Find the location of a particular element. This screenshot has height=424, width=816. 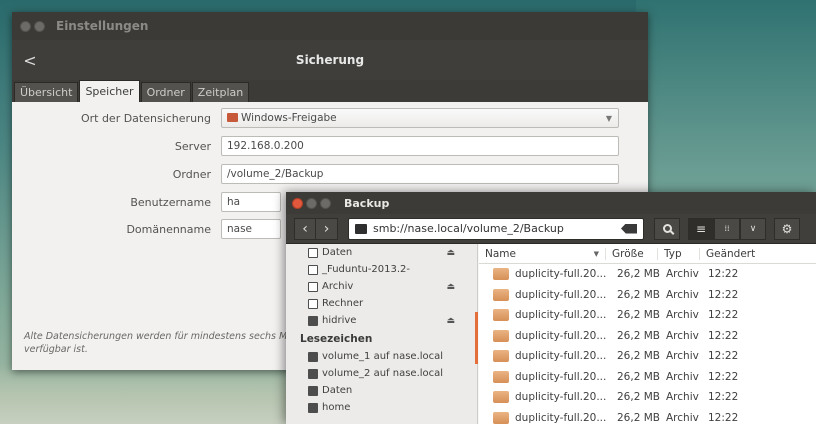

forward-button: › is located at coordinates (327, 228).